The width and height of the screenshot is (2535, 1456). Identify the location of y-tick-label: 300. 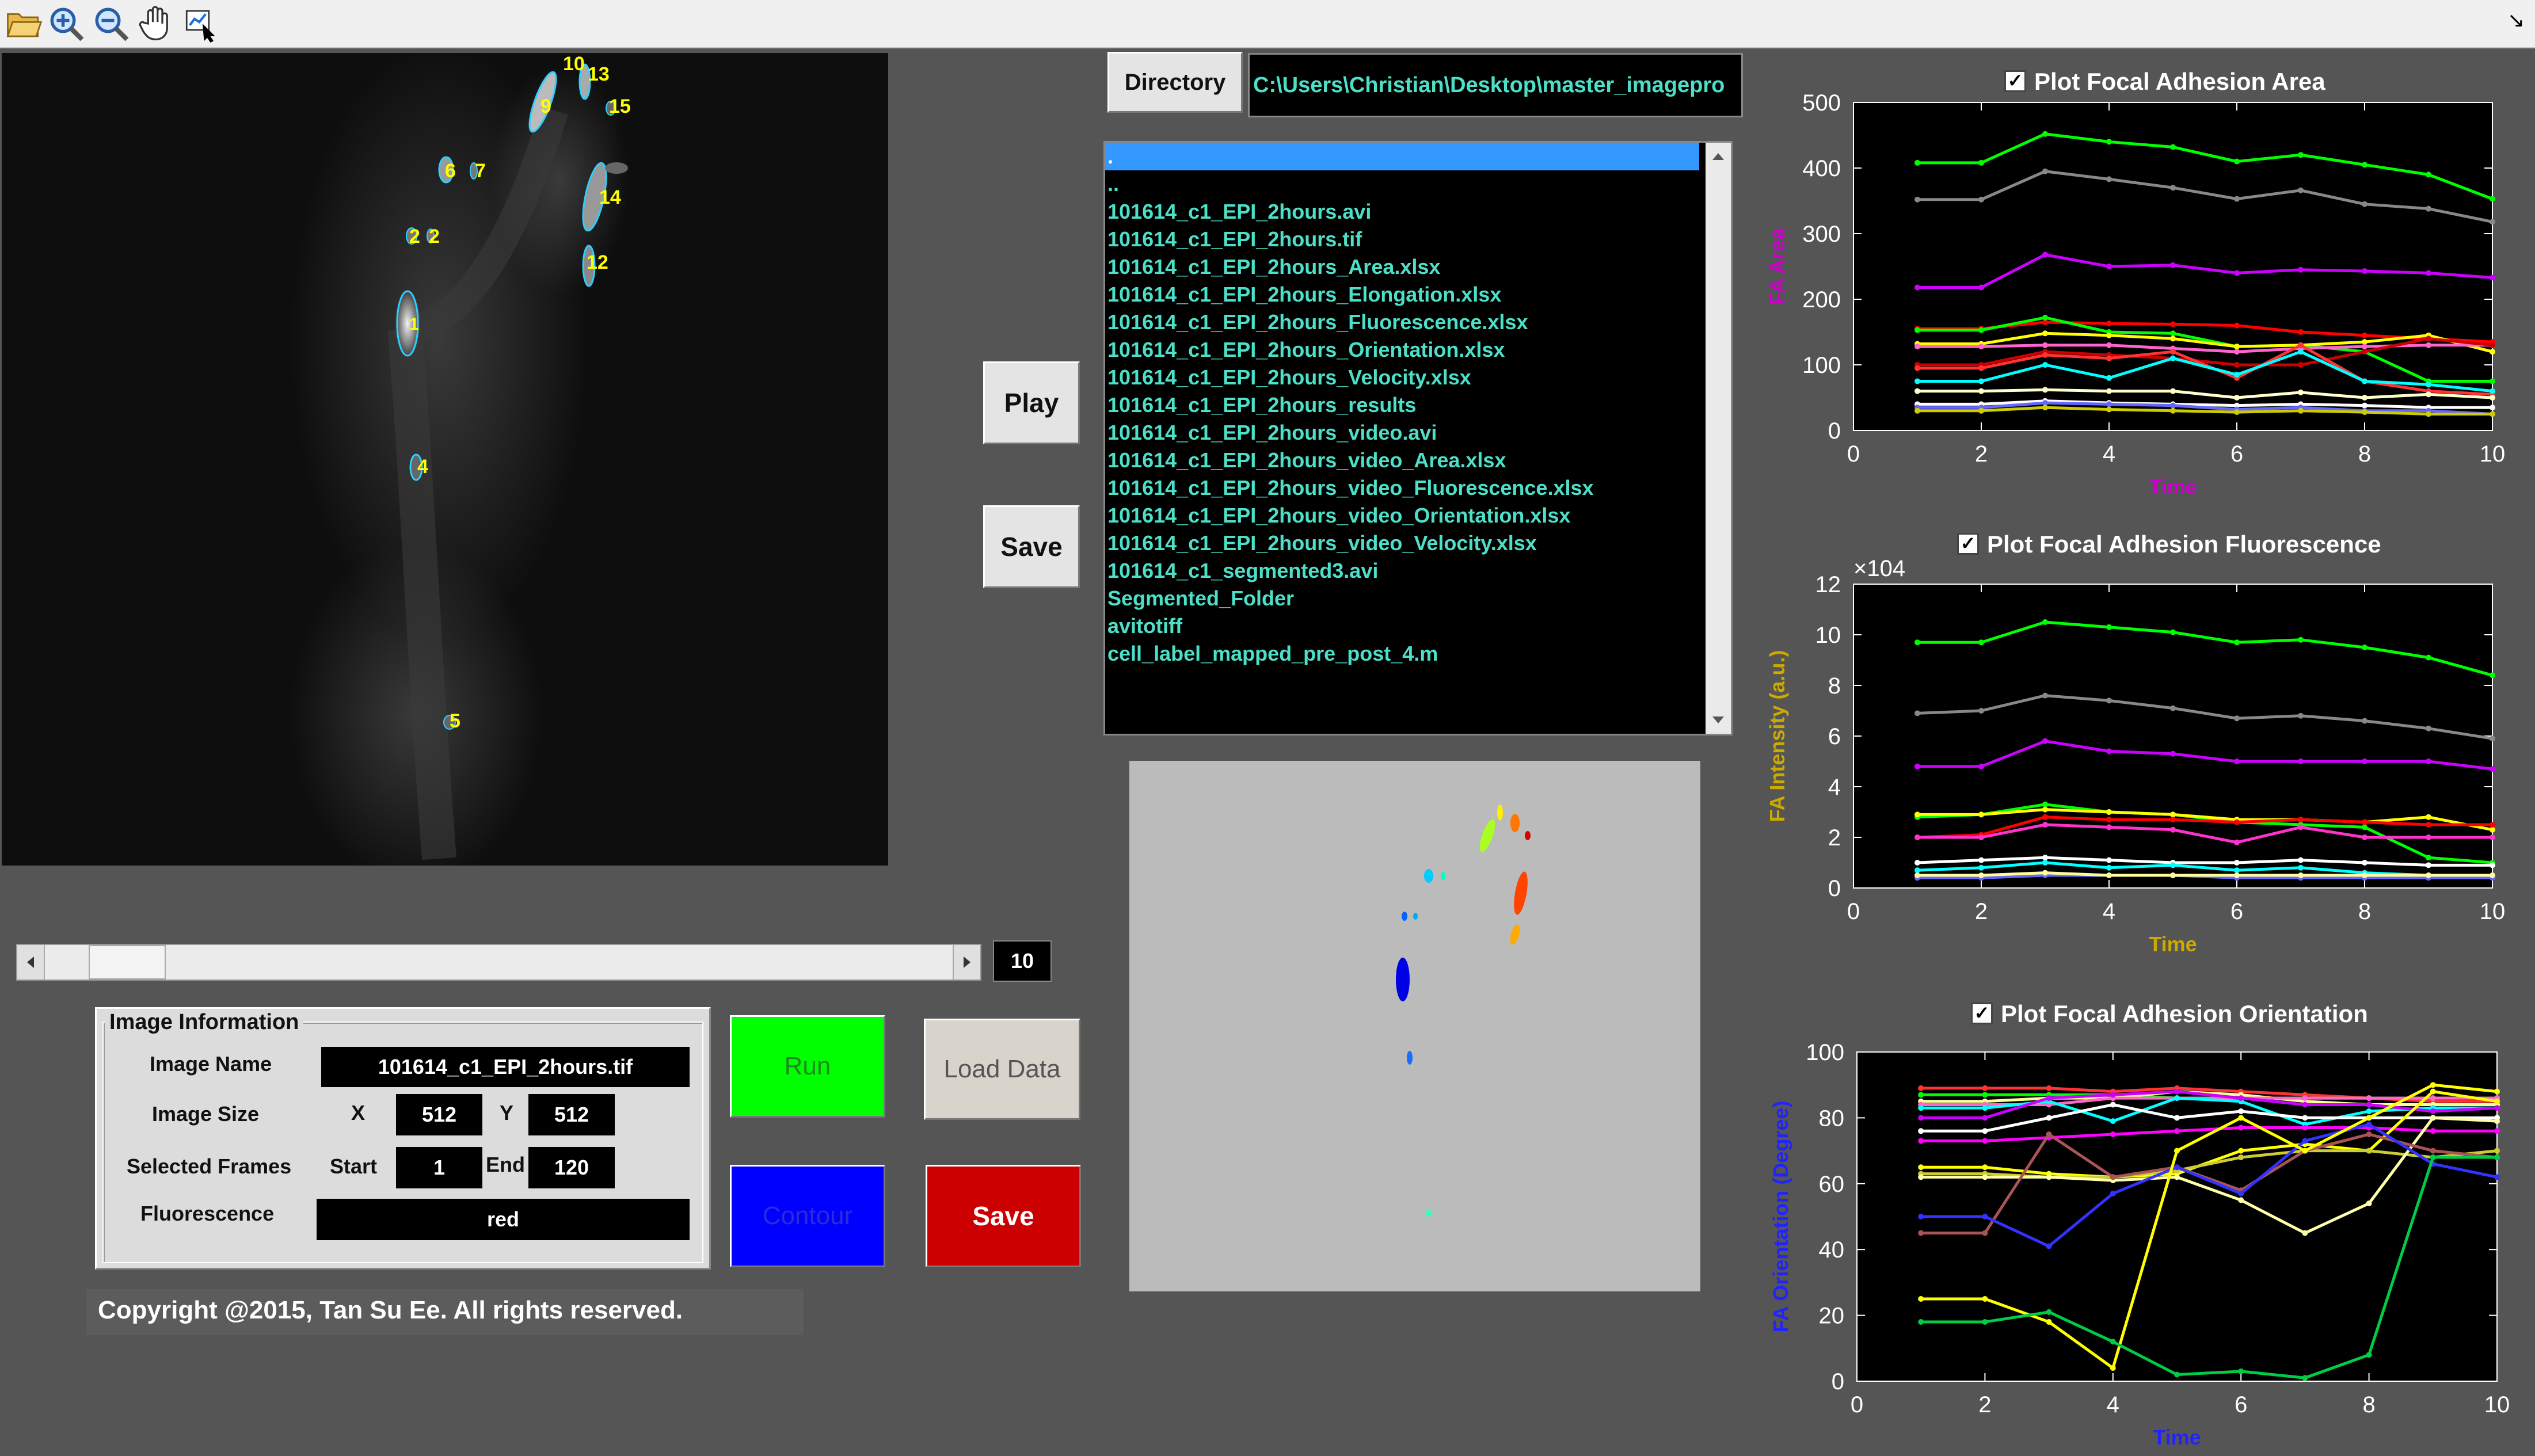
(1821, 234).